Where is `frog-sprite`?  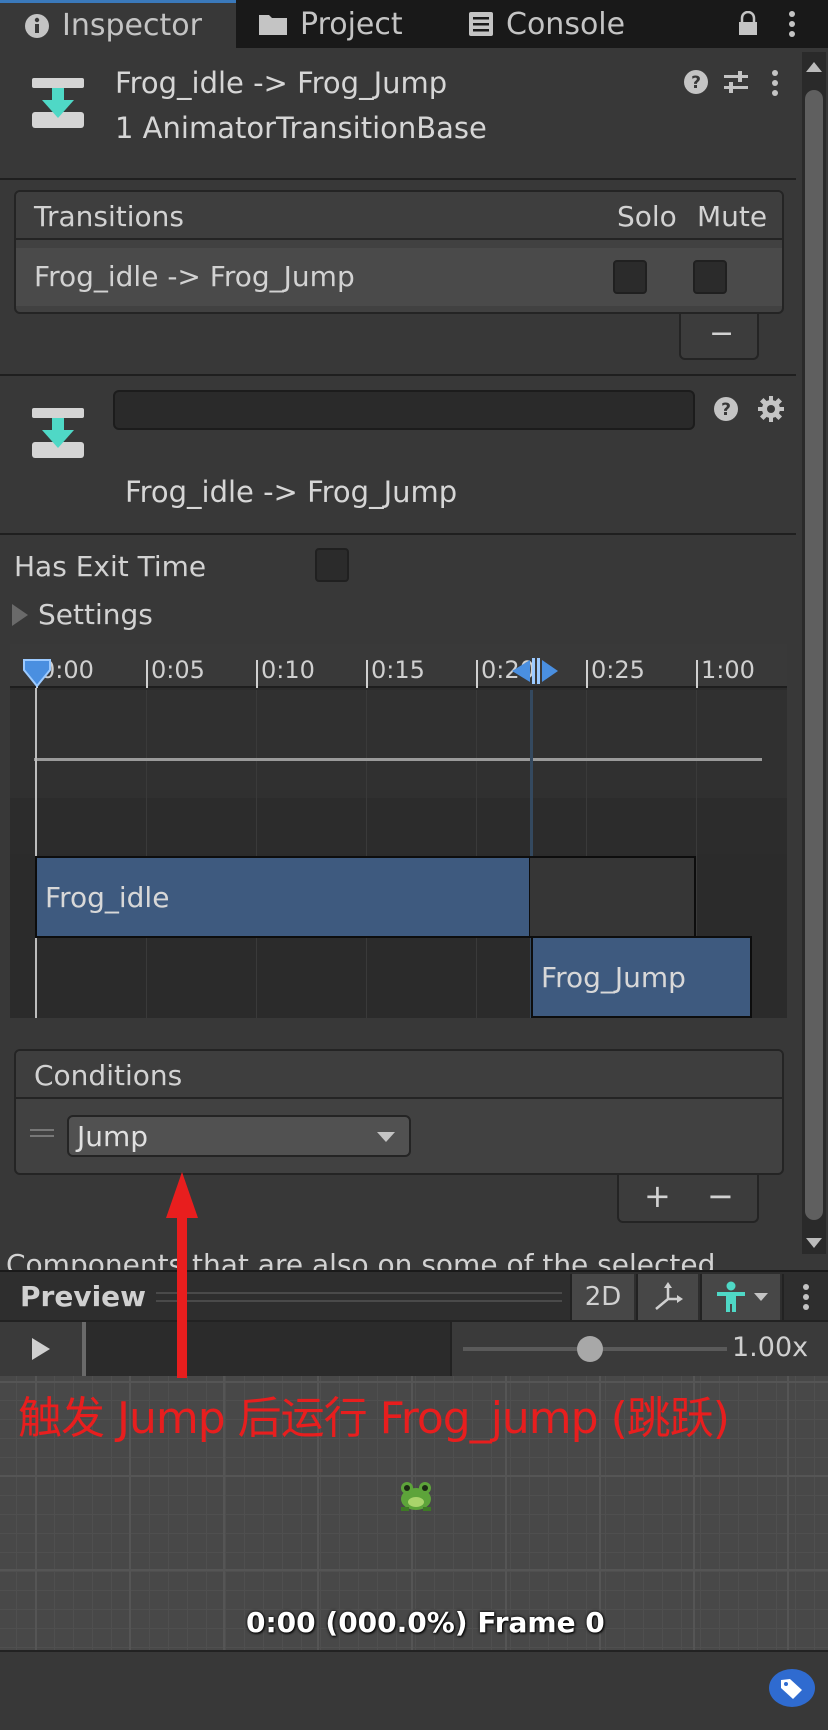 frog-sprite is located at coordinates (416, 1496).